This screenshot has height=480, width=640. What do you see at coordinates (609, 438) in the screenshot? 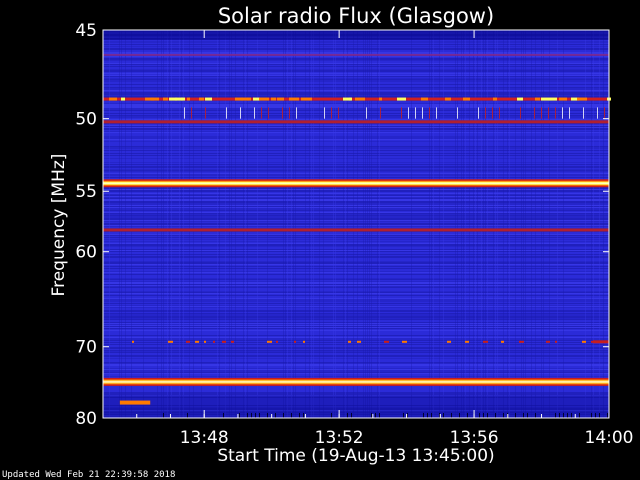
I see `x-tick-label: 14:00` at bounding box center [609, 438].